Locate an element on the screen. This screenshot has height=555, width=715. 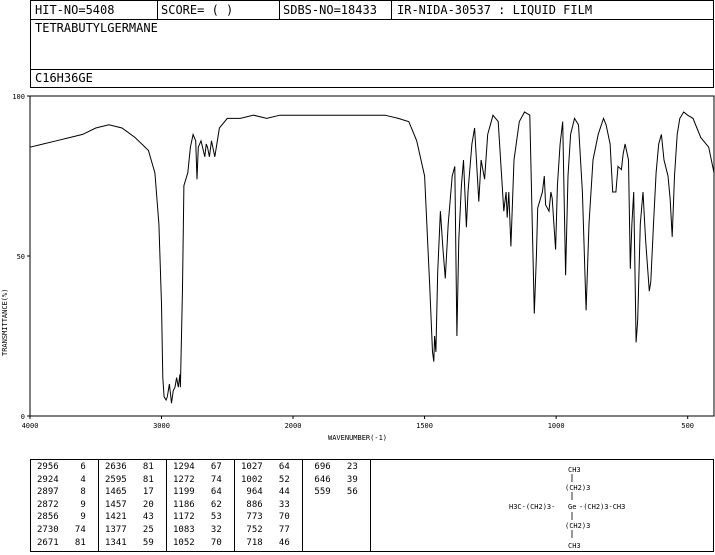
compound-name: TETRABUTYLGERMANE is located at coordinates (96, 28).